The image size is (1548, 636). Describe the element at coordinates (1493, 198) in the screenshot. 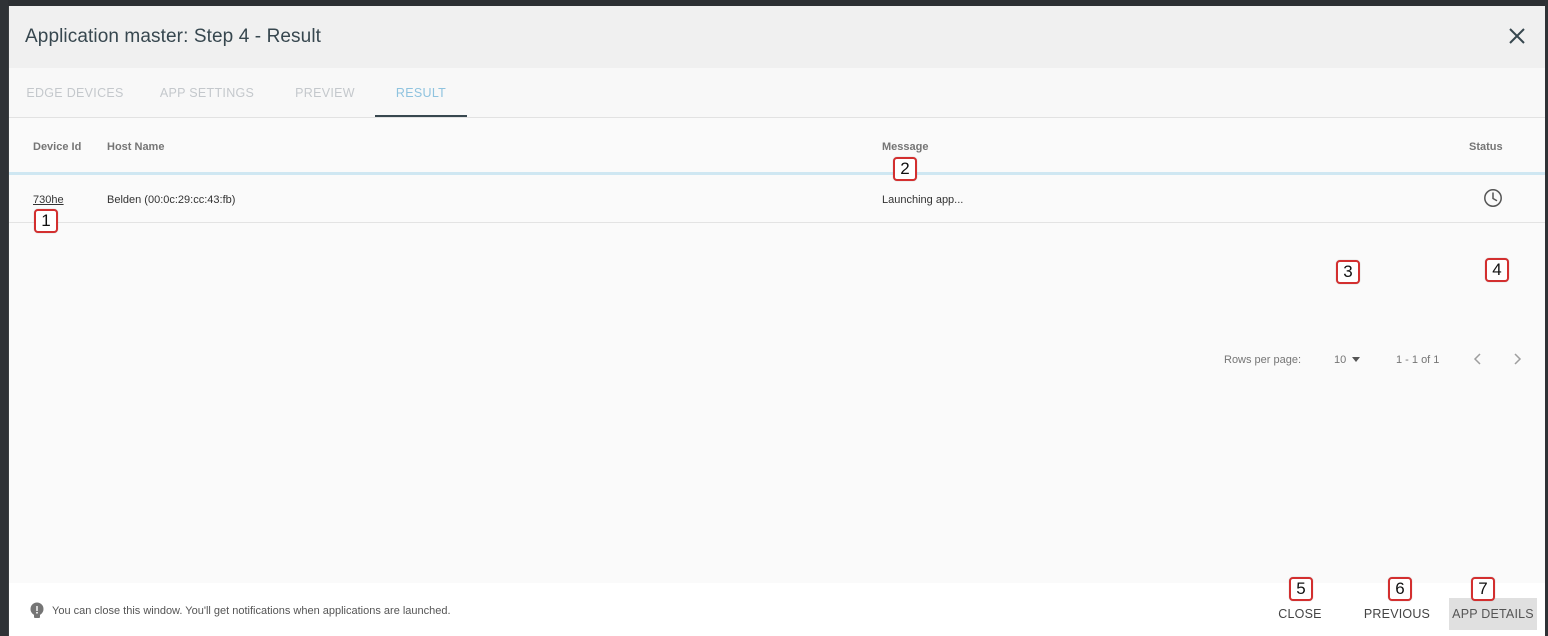

I see `clock-icon` at that location.